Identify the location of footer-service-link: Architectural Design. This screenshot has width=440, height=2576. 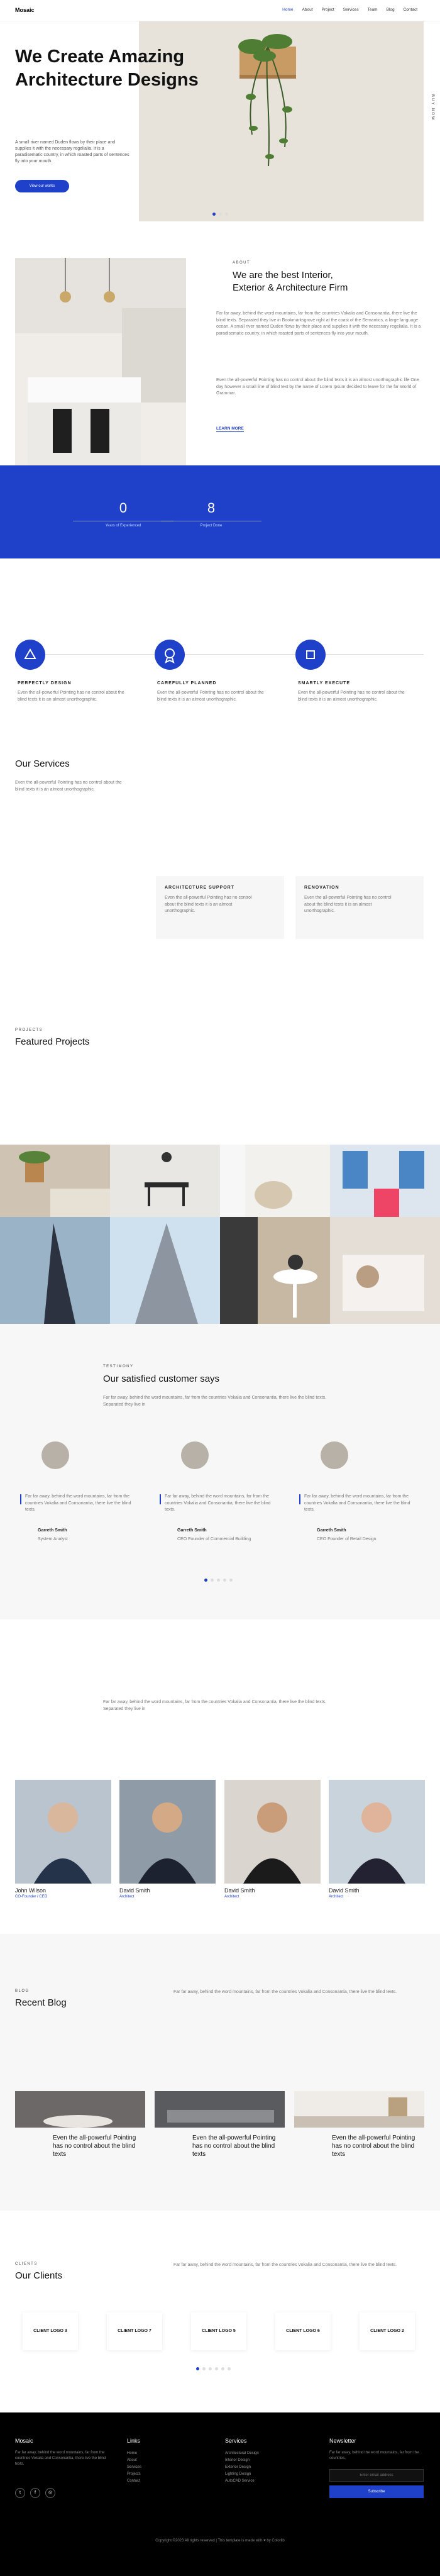
(242, 2453).